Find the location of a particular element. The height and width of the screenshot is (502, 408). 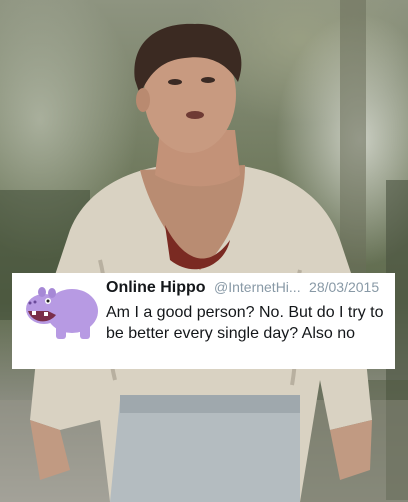

purple-hippo-icon is located at coordinates (62, 313).